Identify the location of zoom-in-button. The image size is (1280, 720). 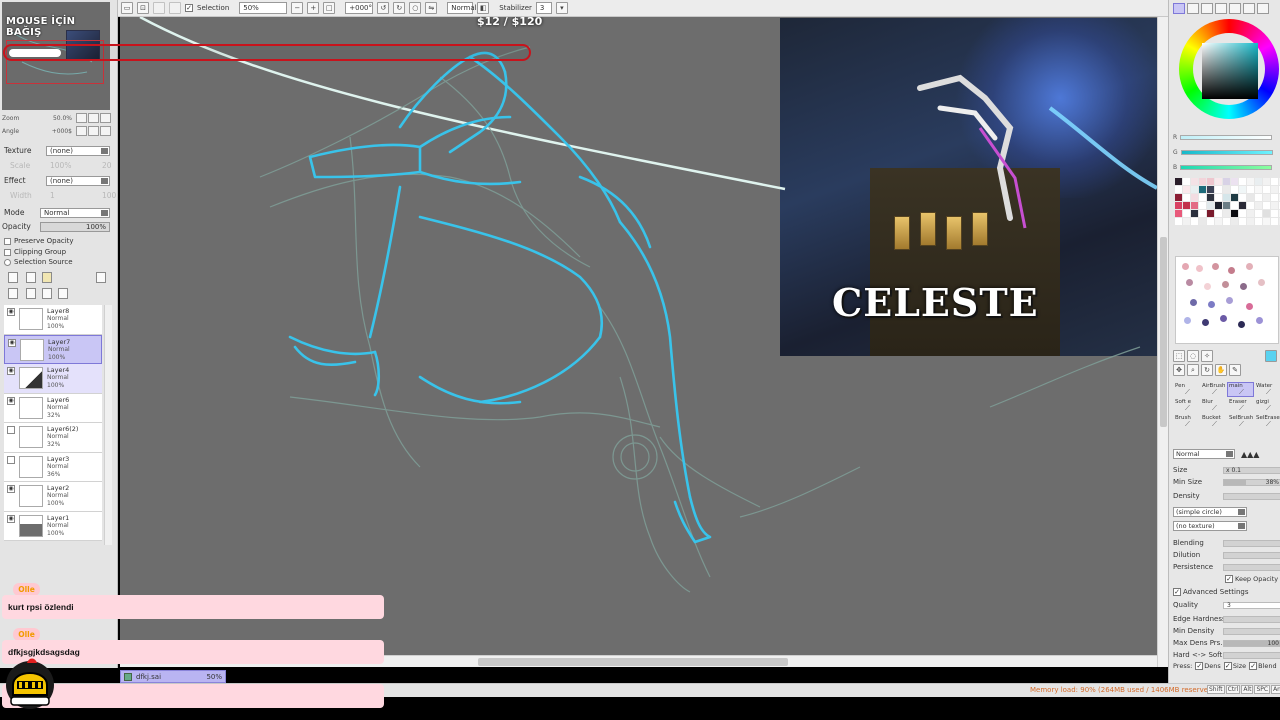
(93, 118).